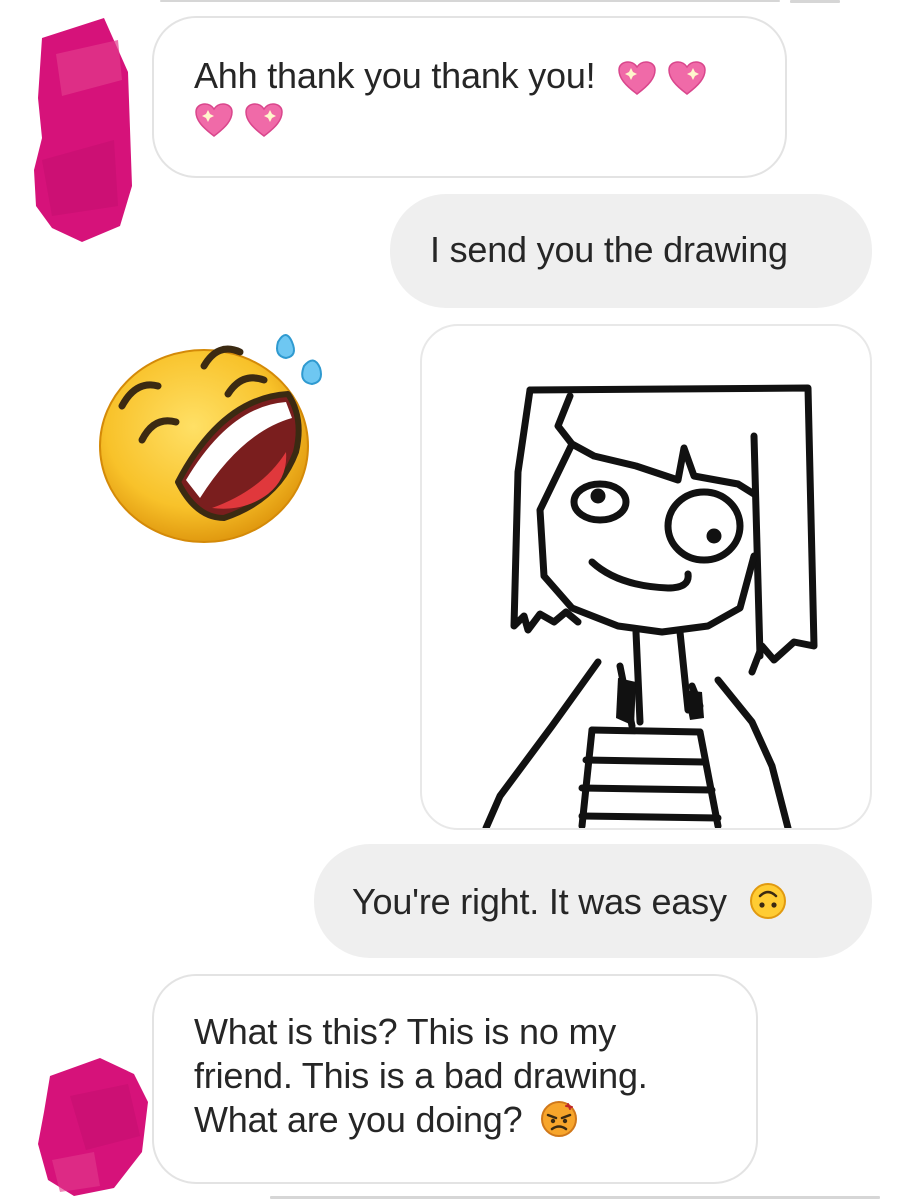 The height and width of the screenshot is (1200, 907). I want to click on angry-face-icon, so click(559, 1119).